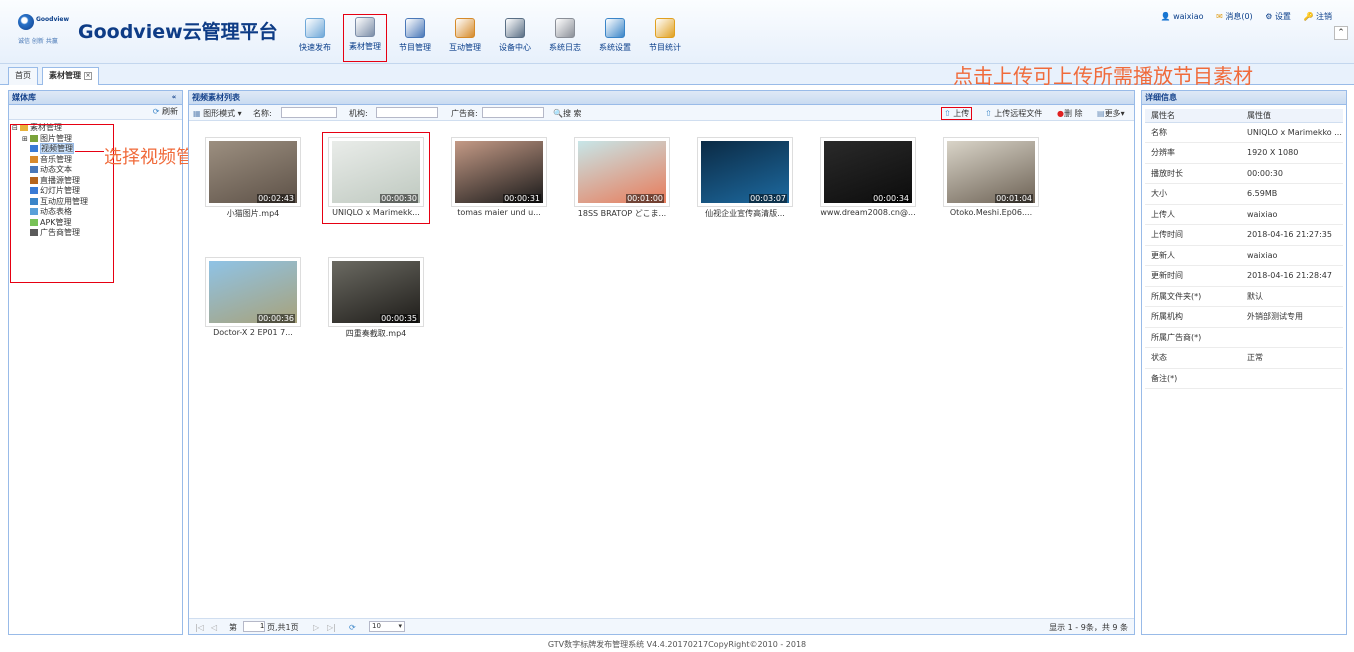 This screenshot has width=1354, height=652. What do you see at coordinates (515, 39) in the screenshot?
I see `nav-device: 设备中心` at bounding box center [515, 39].